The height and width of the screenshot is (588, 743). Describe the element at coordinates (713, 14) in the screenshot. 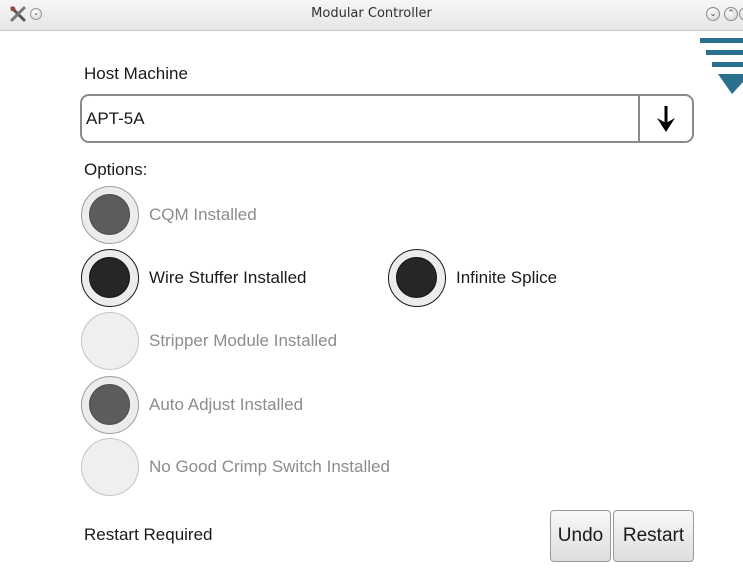

I see `minimize-icon: ⌄` at that location.